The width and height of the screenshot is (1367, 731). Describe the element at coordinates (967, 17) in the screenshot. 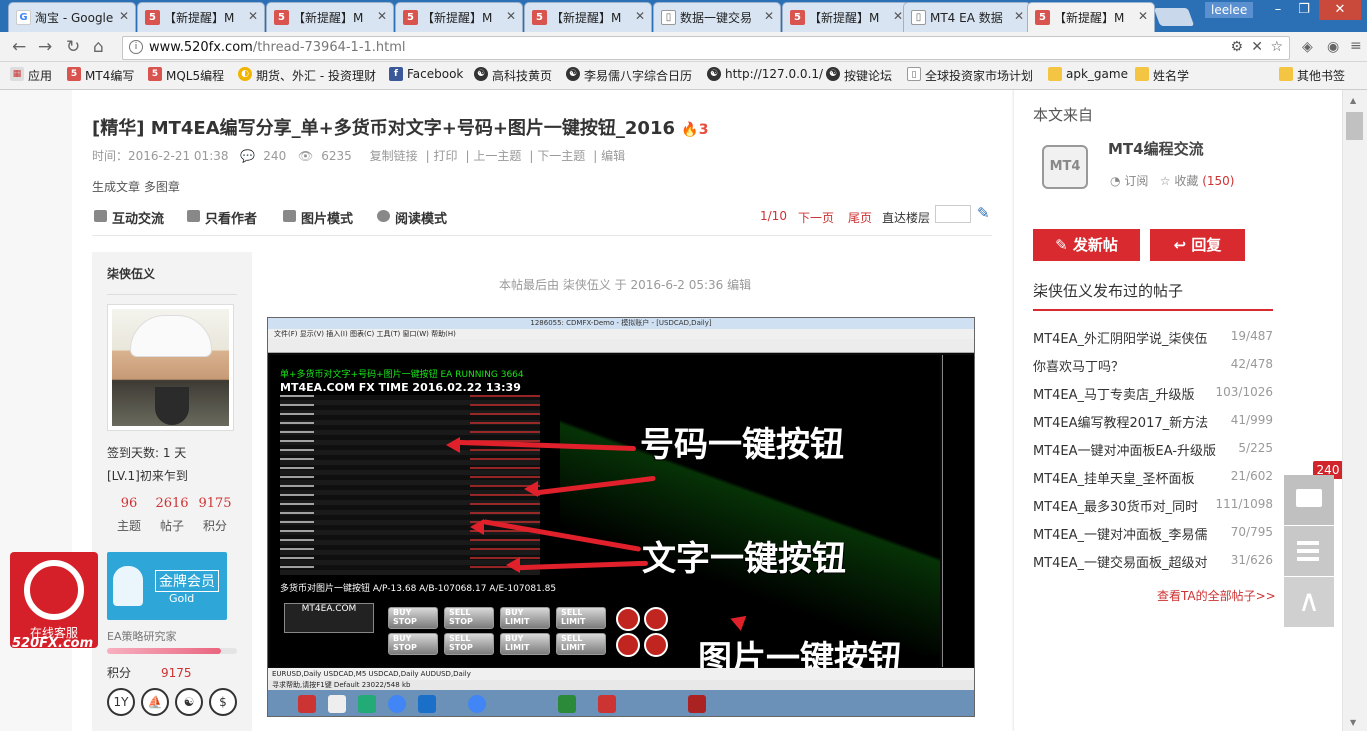

I see `browser-tab: ▯ MT4 EA 数据 ✕` at that location.